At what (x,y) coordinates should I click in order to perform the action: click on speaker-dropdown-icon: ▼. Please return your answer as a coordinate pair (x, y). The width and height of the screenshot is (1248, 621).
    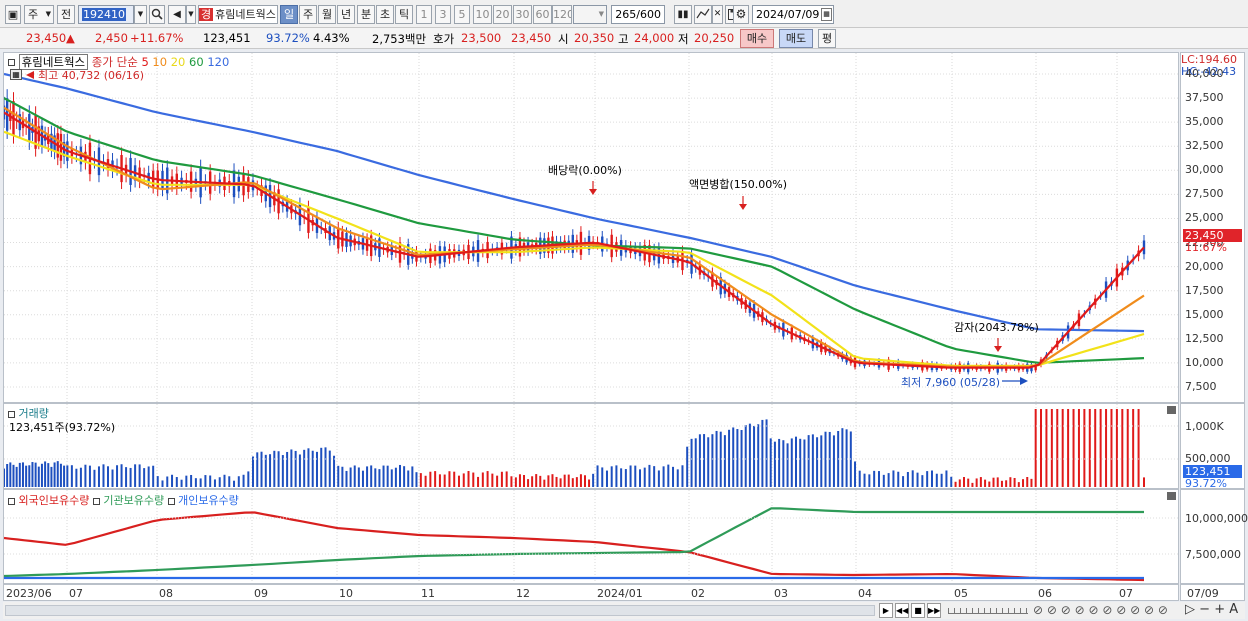
    Looking at the image, I should click on (191, 14).